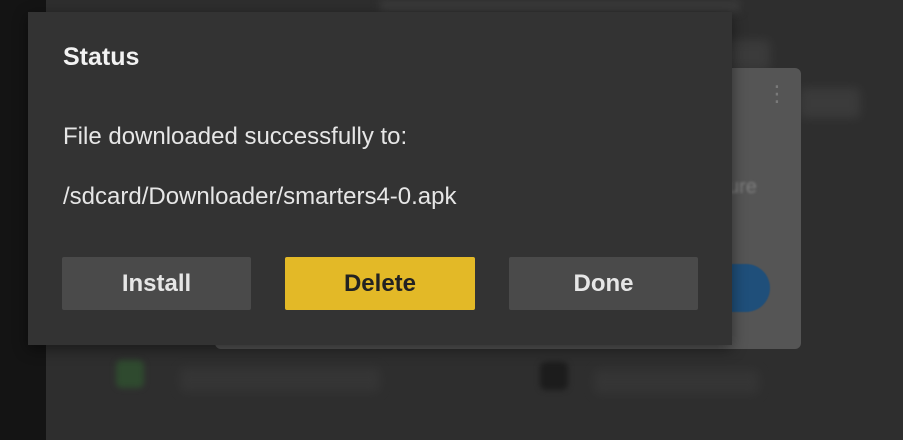  What do you see at coordinates (603, 283) in the screenshot?
I see `done-button: Done` at bounding box center [603, 283].